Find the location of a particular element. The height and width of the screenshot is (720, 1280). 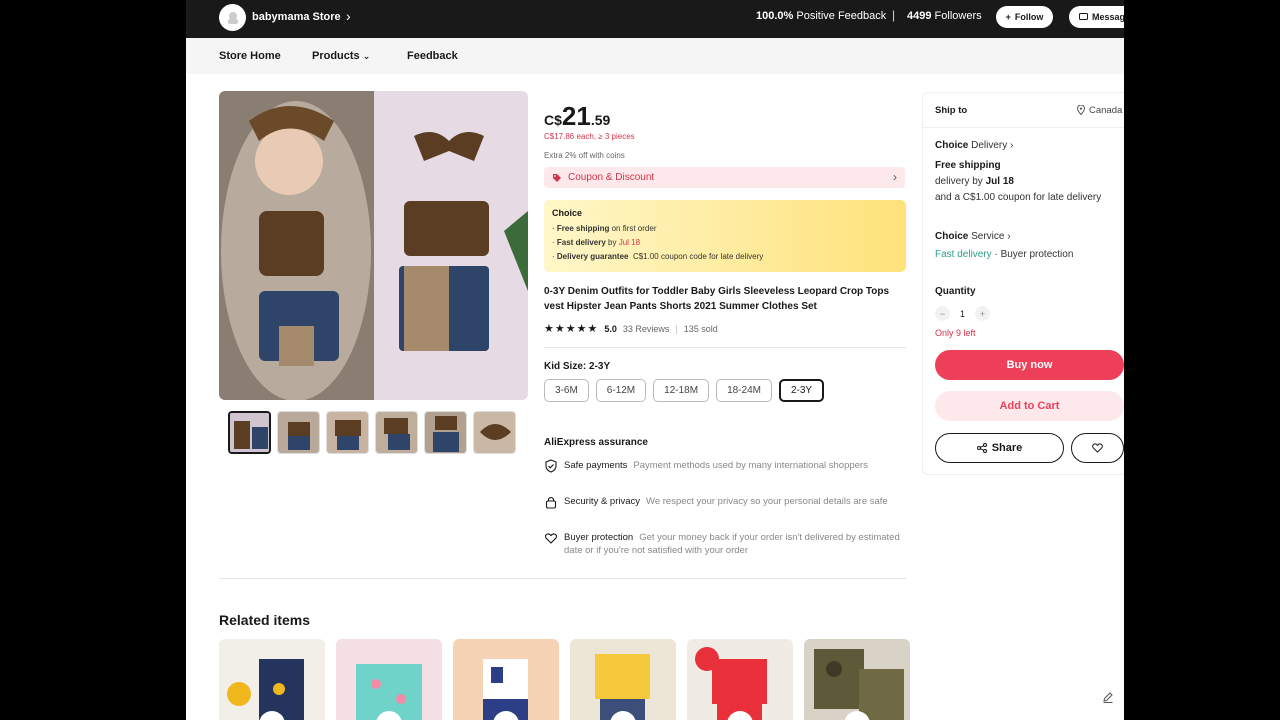

free-shipping: Free shipping is located at coordinates (968, 165).